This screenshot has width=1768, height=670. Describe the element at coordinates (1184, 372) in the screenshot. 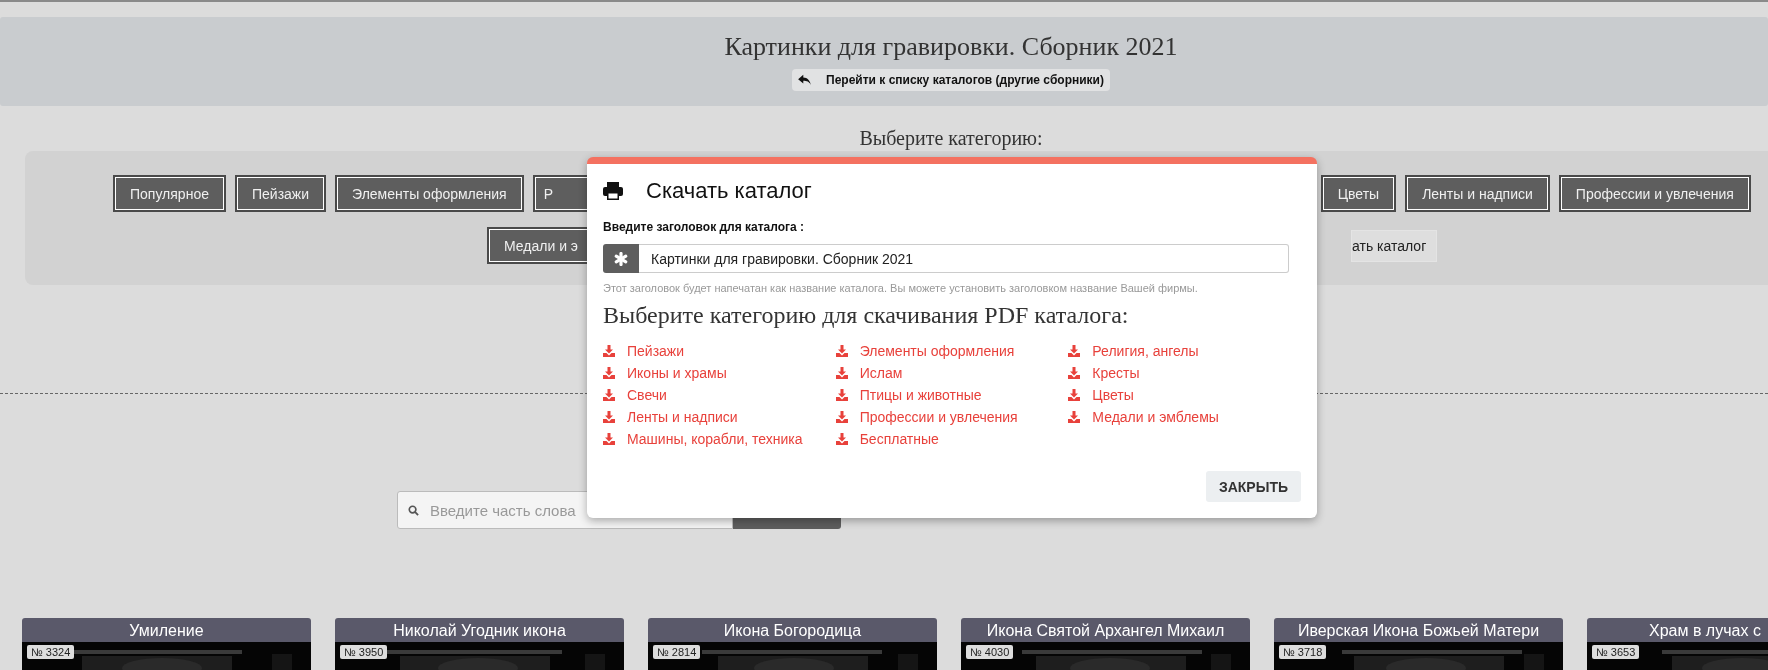

I see `category-download-link: Кресты` at that location.